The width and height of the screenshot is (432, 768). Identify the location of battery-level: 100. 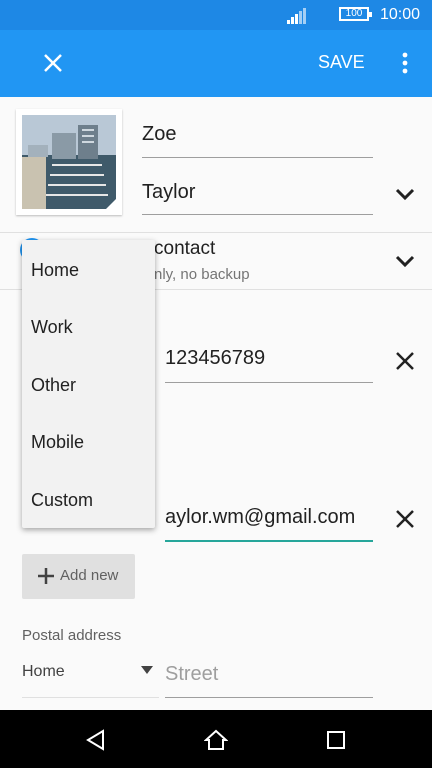
(354, 13).